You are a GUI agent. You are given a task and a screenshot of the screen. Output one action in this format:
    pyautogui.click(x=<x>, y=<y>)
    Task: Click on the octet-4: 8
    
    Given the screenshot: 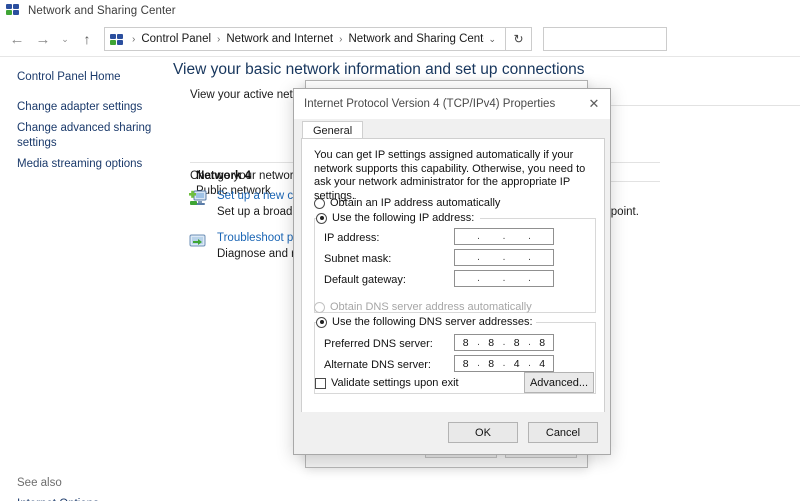 What is the action you would take?
    pyautogui.click(x=543, y=343)
    